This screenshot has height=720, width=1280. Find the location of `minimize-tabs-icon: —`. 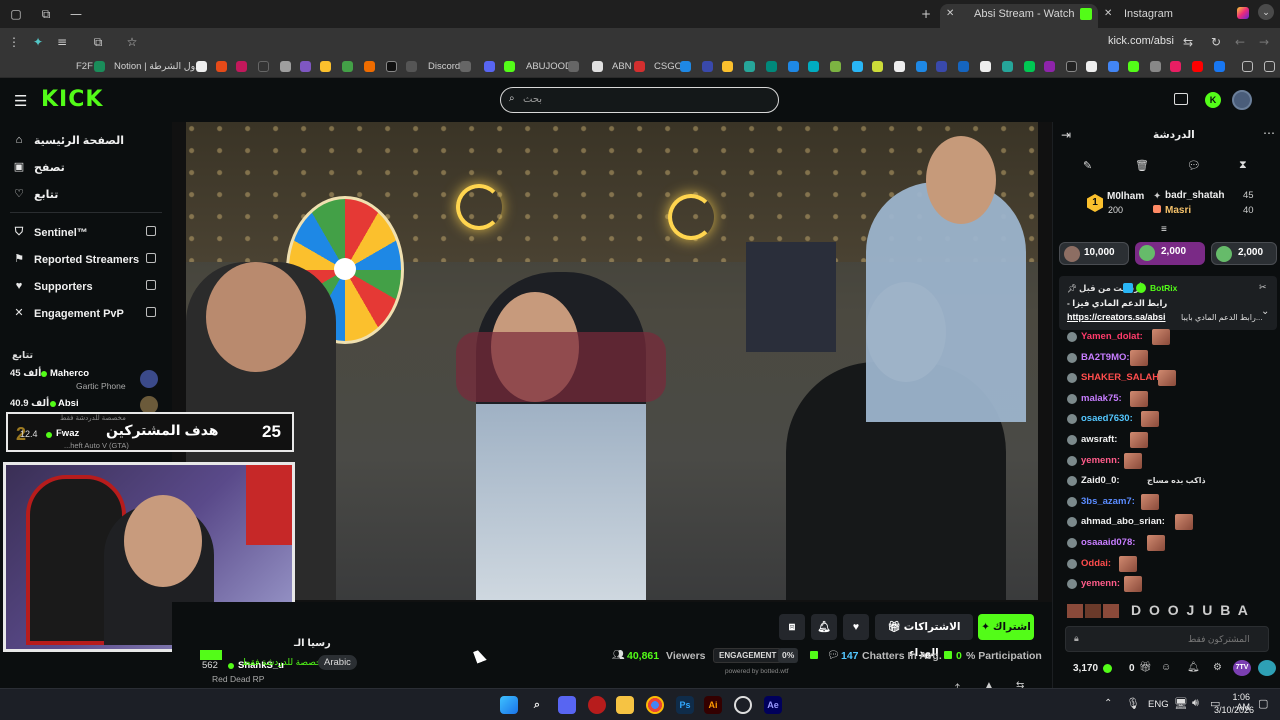

minimize-tabs-icon: — is located at coordinates (76, 14).